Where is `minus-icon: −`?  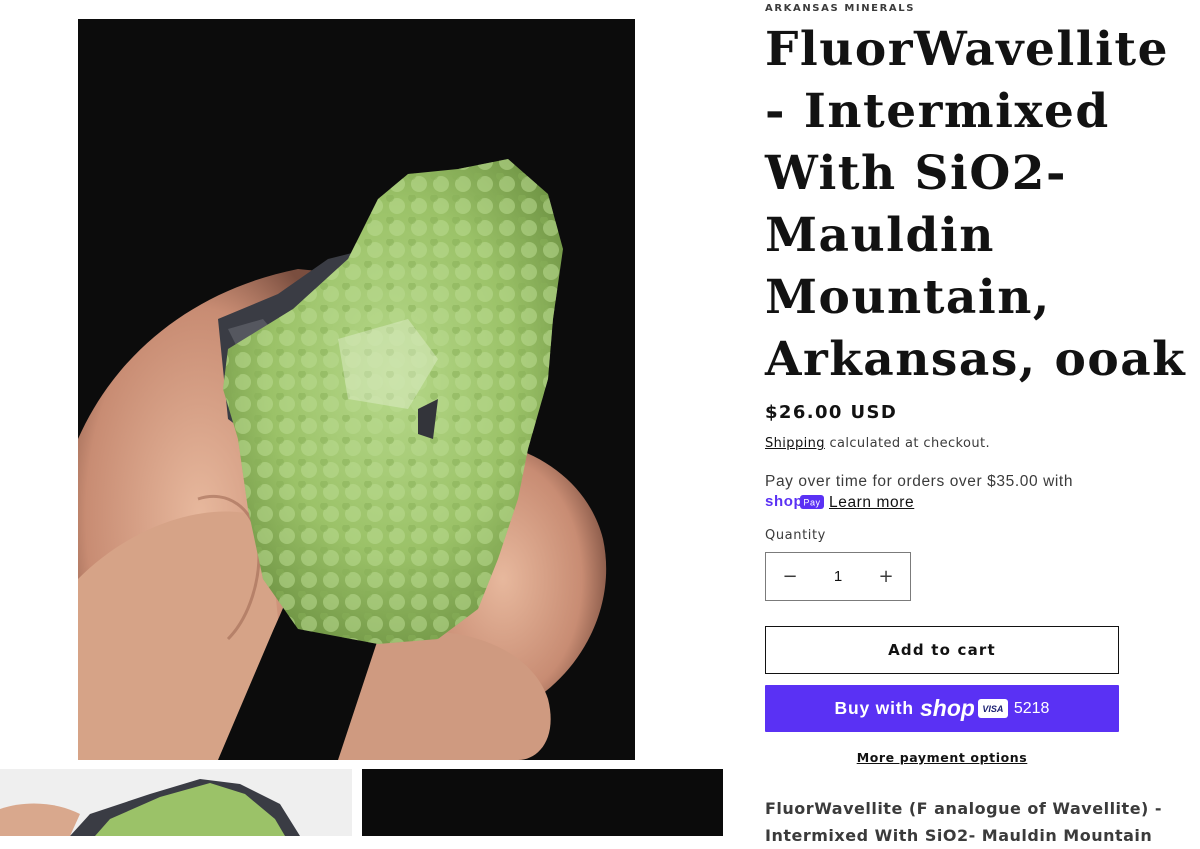
minus-icon: − is located at coordinates (790, 576).